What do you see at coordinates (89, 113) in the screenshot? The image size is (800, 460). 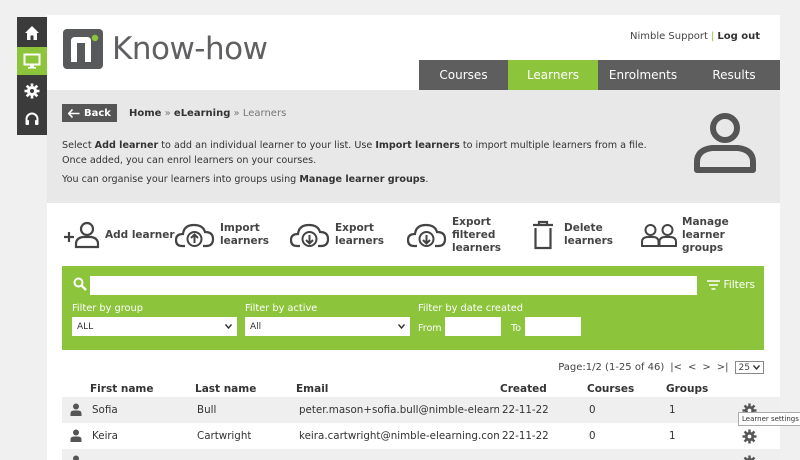 I see `back-button: Back` at bounding box center [89, 113].